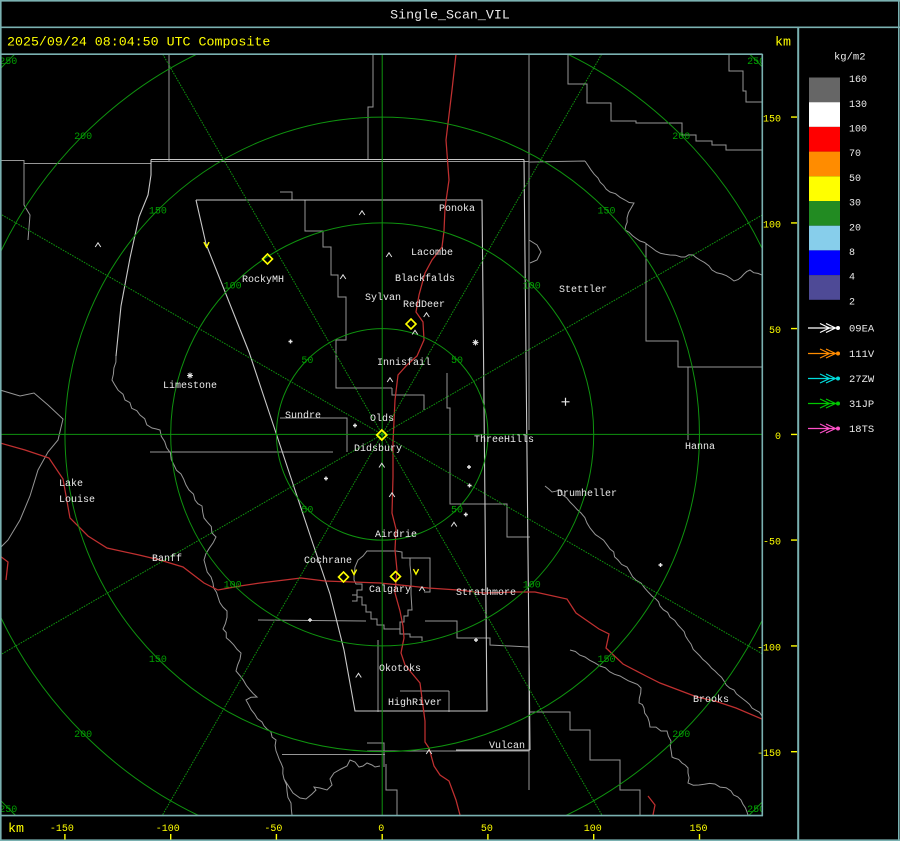 The width and height of the screenshot is (900, 841). Describe the element at coordinates (424, 305) in the screenshot. I see `svg-text: RedDeer` at that location.